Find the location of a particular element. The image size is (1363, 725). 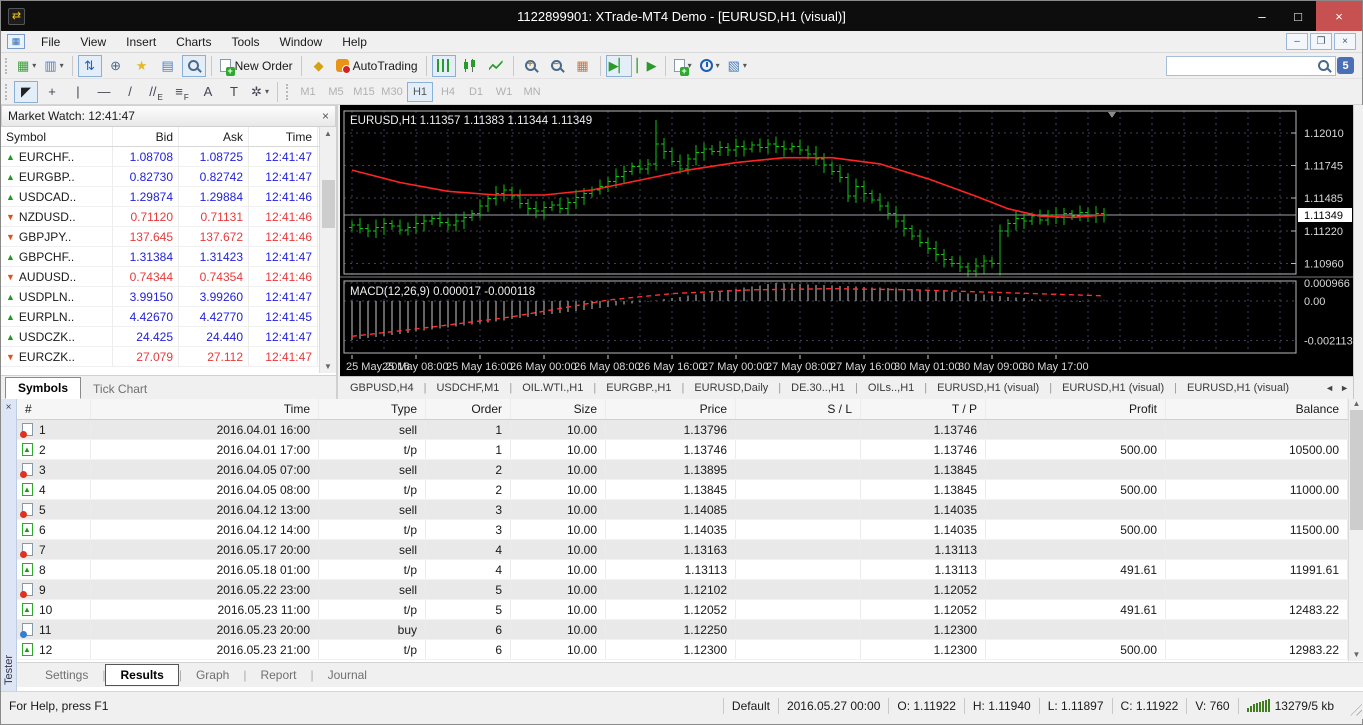

tester-close-icon: × is located at coordinates (9, 407).